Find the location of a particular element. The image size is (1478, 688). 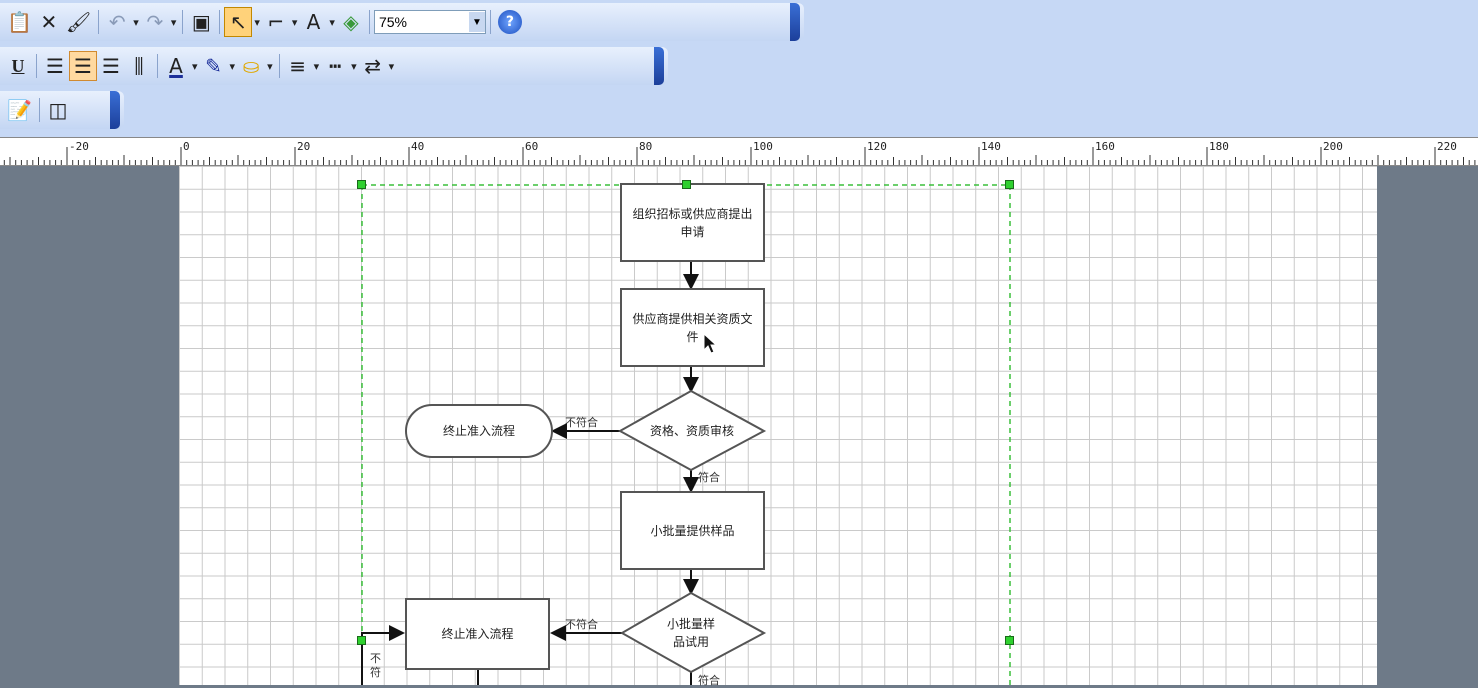

flow-node-terminate-1: 终止准入流程 is located at coordinates (479, 431).